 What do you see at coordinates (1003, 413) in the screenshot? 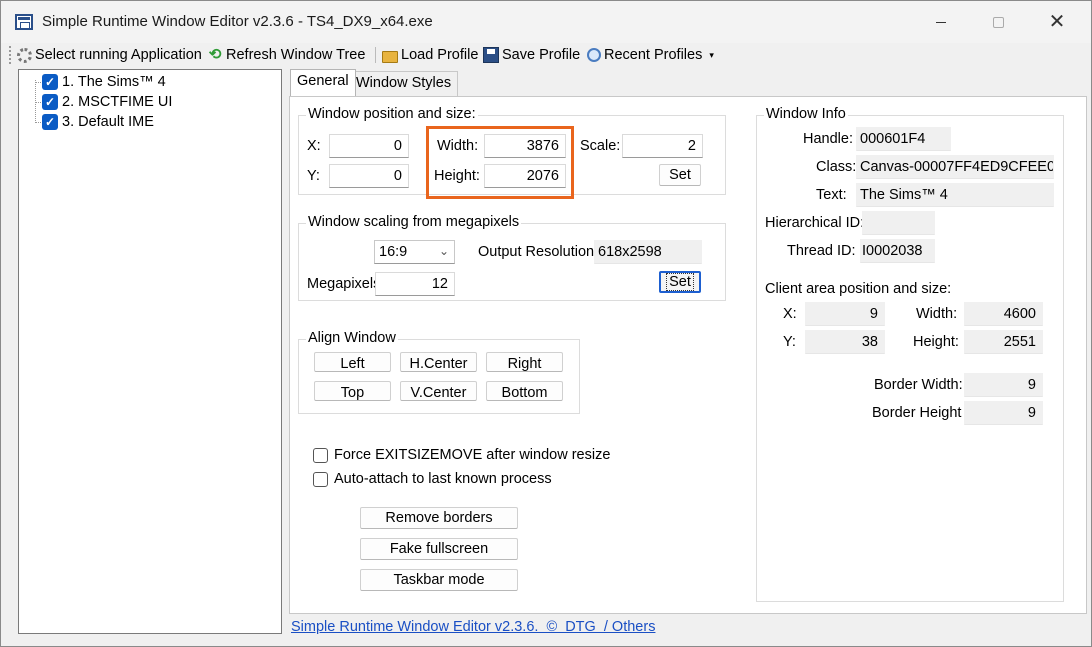
I see `border-height-value: 9` at bounding box center [1003, 413].